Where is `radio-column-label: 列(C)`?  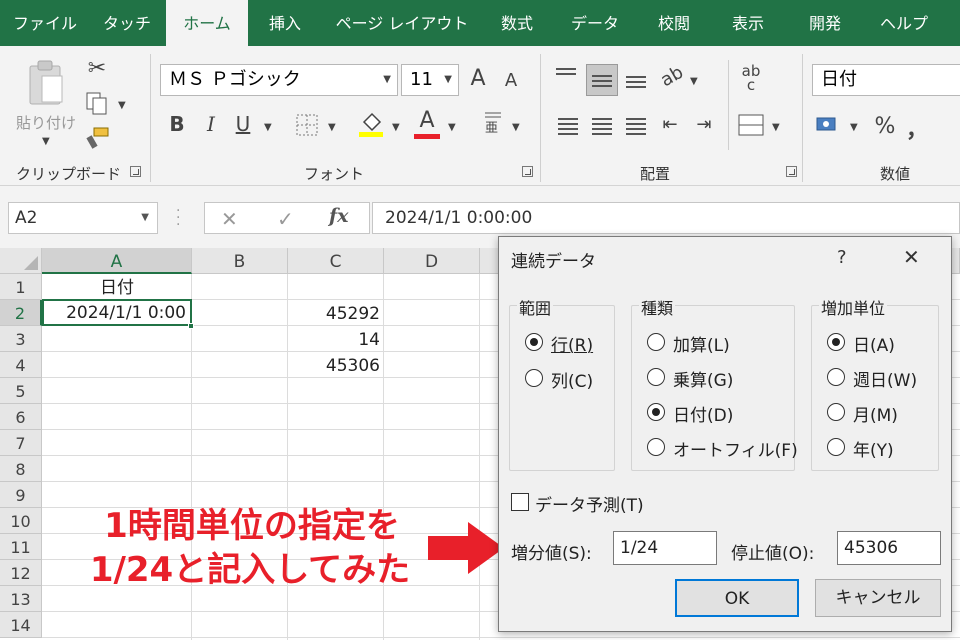
radio-column-label: 列(C) is located at coordinates (572, 379).